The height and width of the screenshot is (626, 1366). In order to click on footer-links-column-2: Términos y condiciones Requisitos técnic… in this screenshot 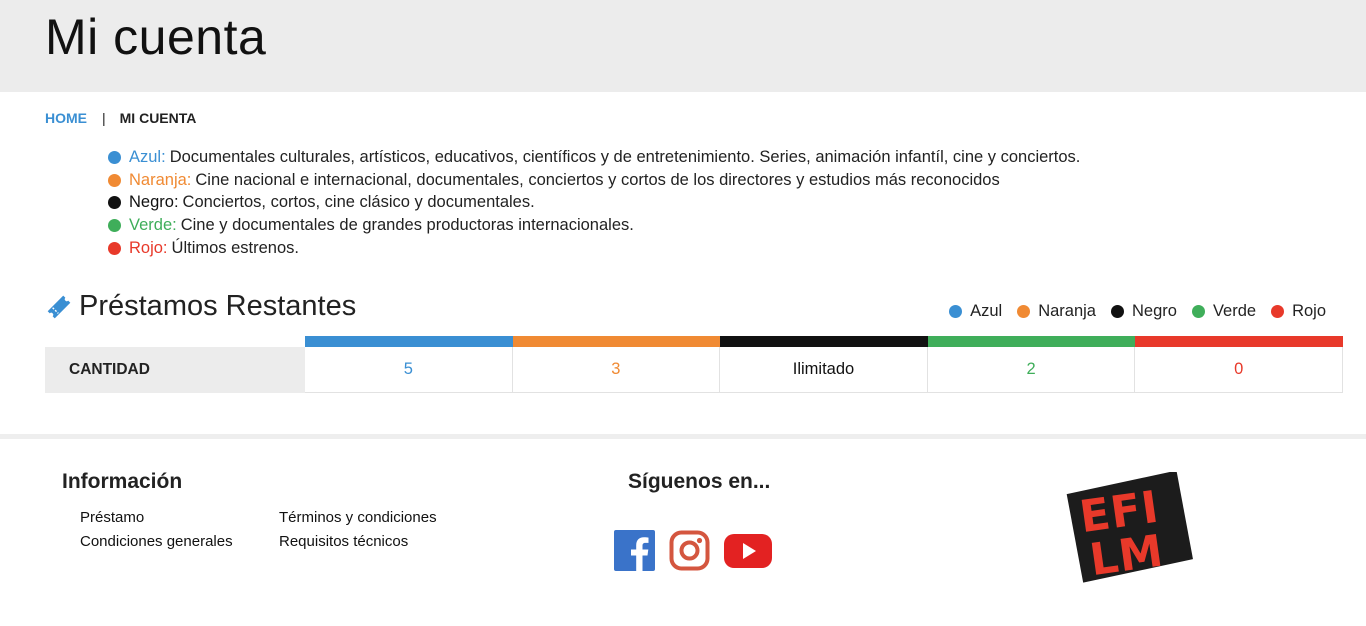, I will do `click(358, 532)`.